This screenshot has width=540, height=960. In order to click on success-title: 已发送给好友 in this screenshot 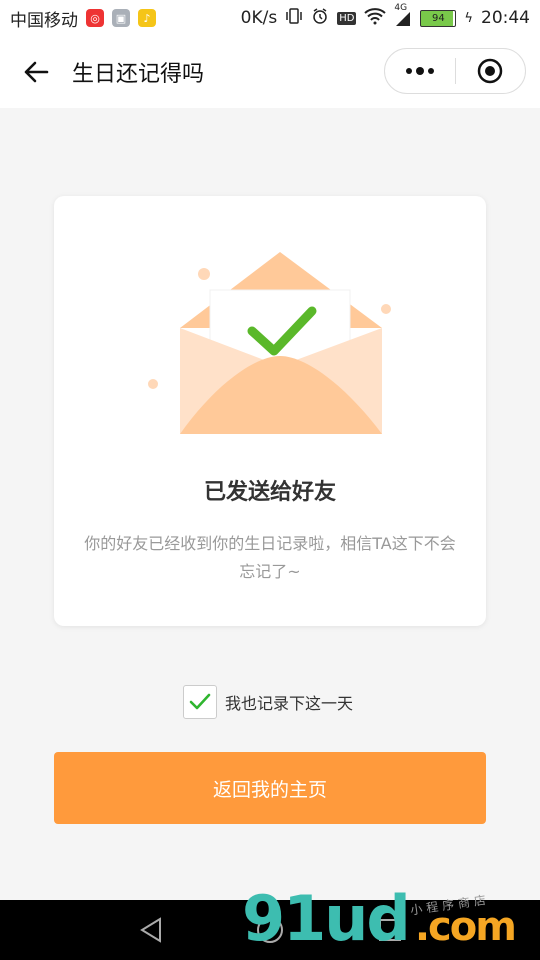, I will do `click(269, 492)`.